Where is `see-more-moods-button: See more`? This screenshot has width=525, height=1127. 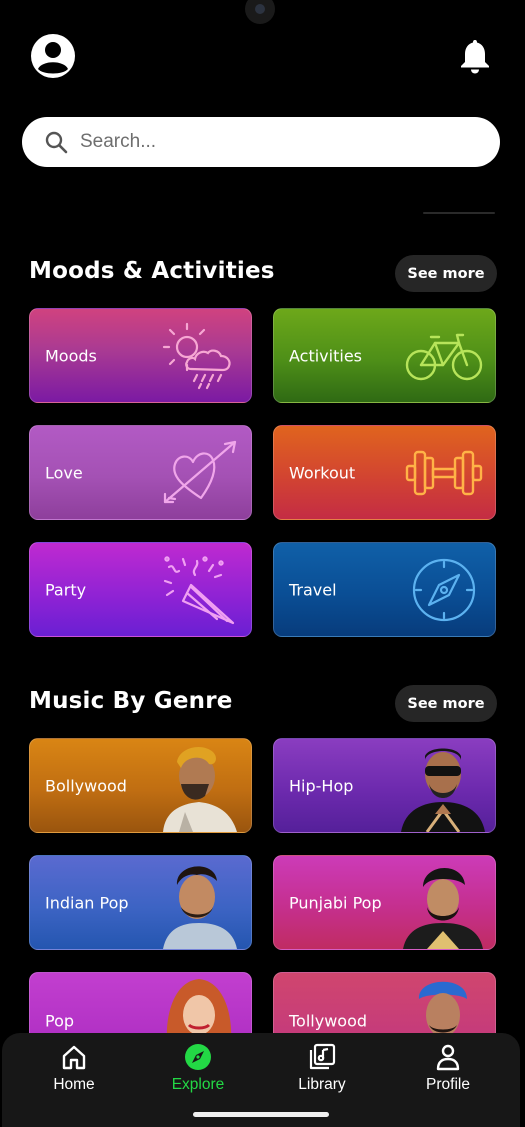 see-more-moods-button: See more is located at coordinates (446, 273).